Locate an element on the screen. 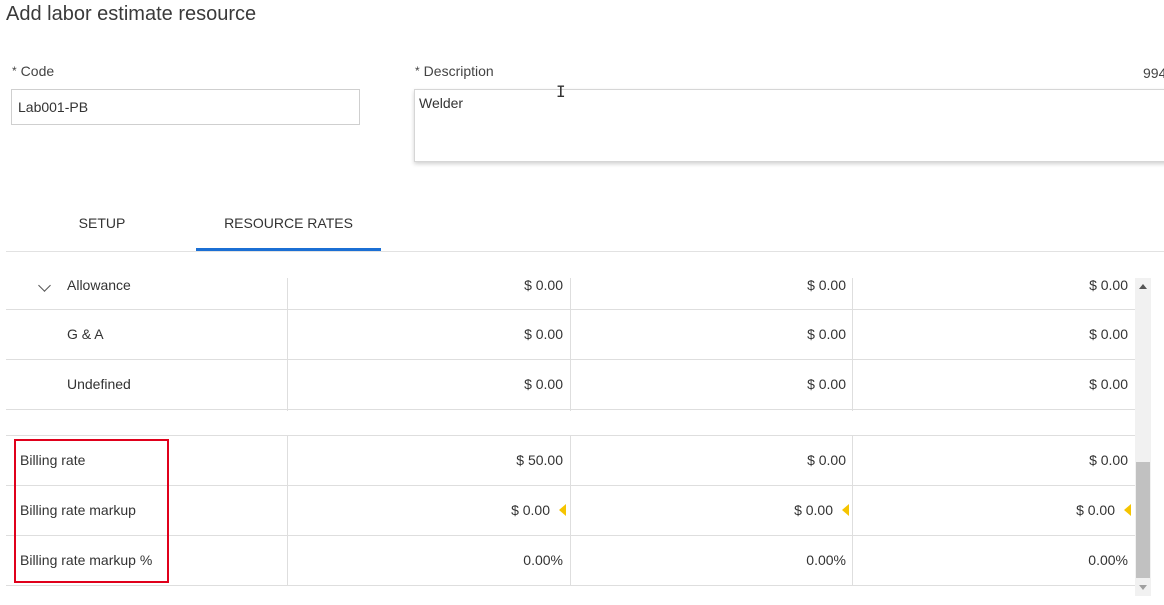  table-row: Billing rate $ 50.00 $ 0.00 $ 0.00 is located at coordinates (570, 461).